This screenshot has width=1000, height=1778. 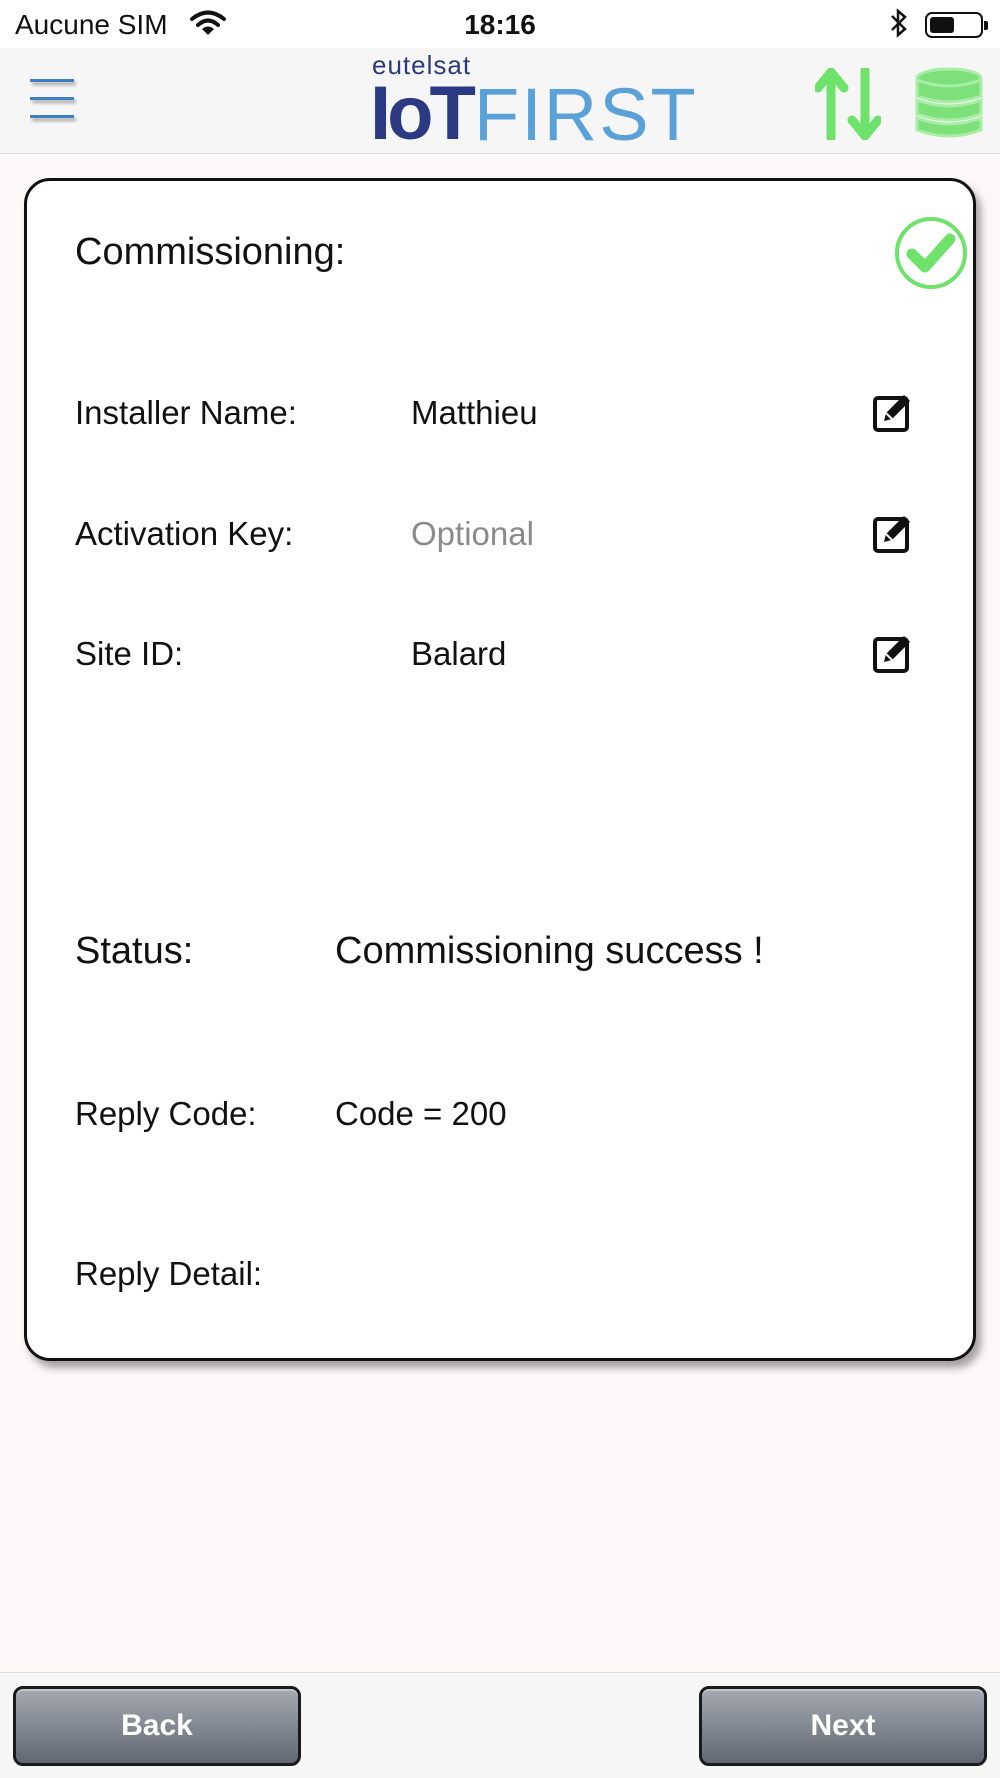 What do you see at coordinates (549, 951) in the screenshot?
I see `status-value: Commissioning success !` at bounding box center [549, 951].